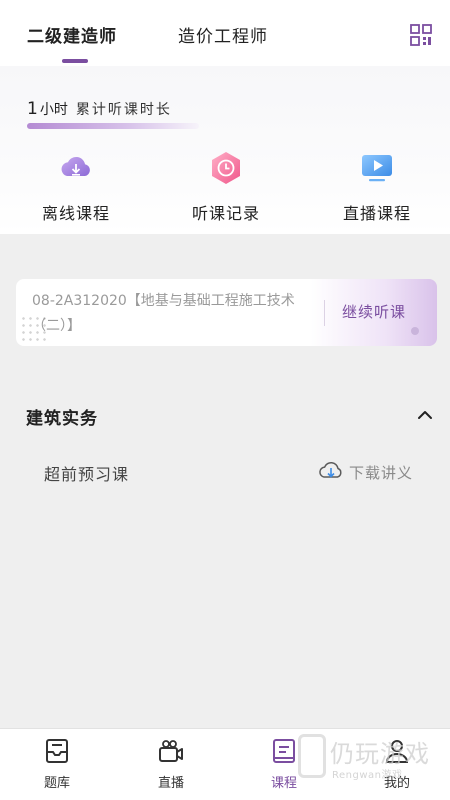 The image size is (450, 800). What do you see at coordinates (284, 751) in the screenshot?
I see `book-icon` at bounding box center [284, 751].